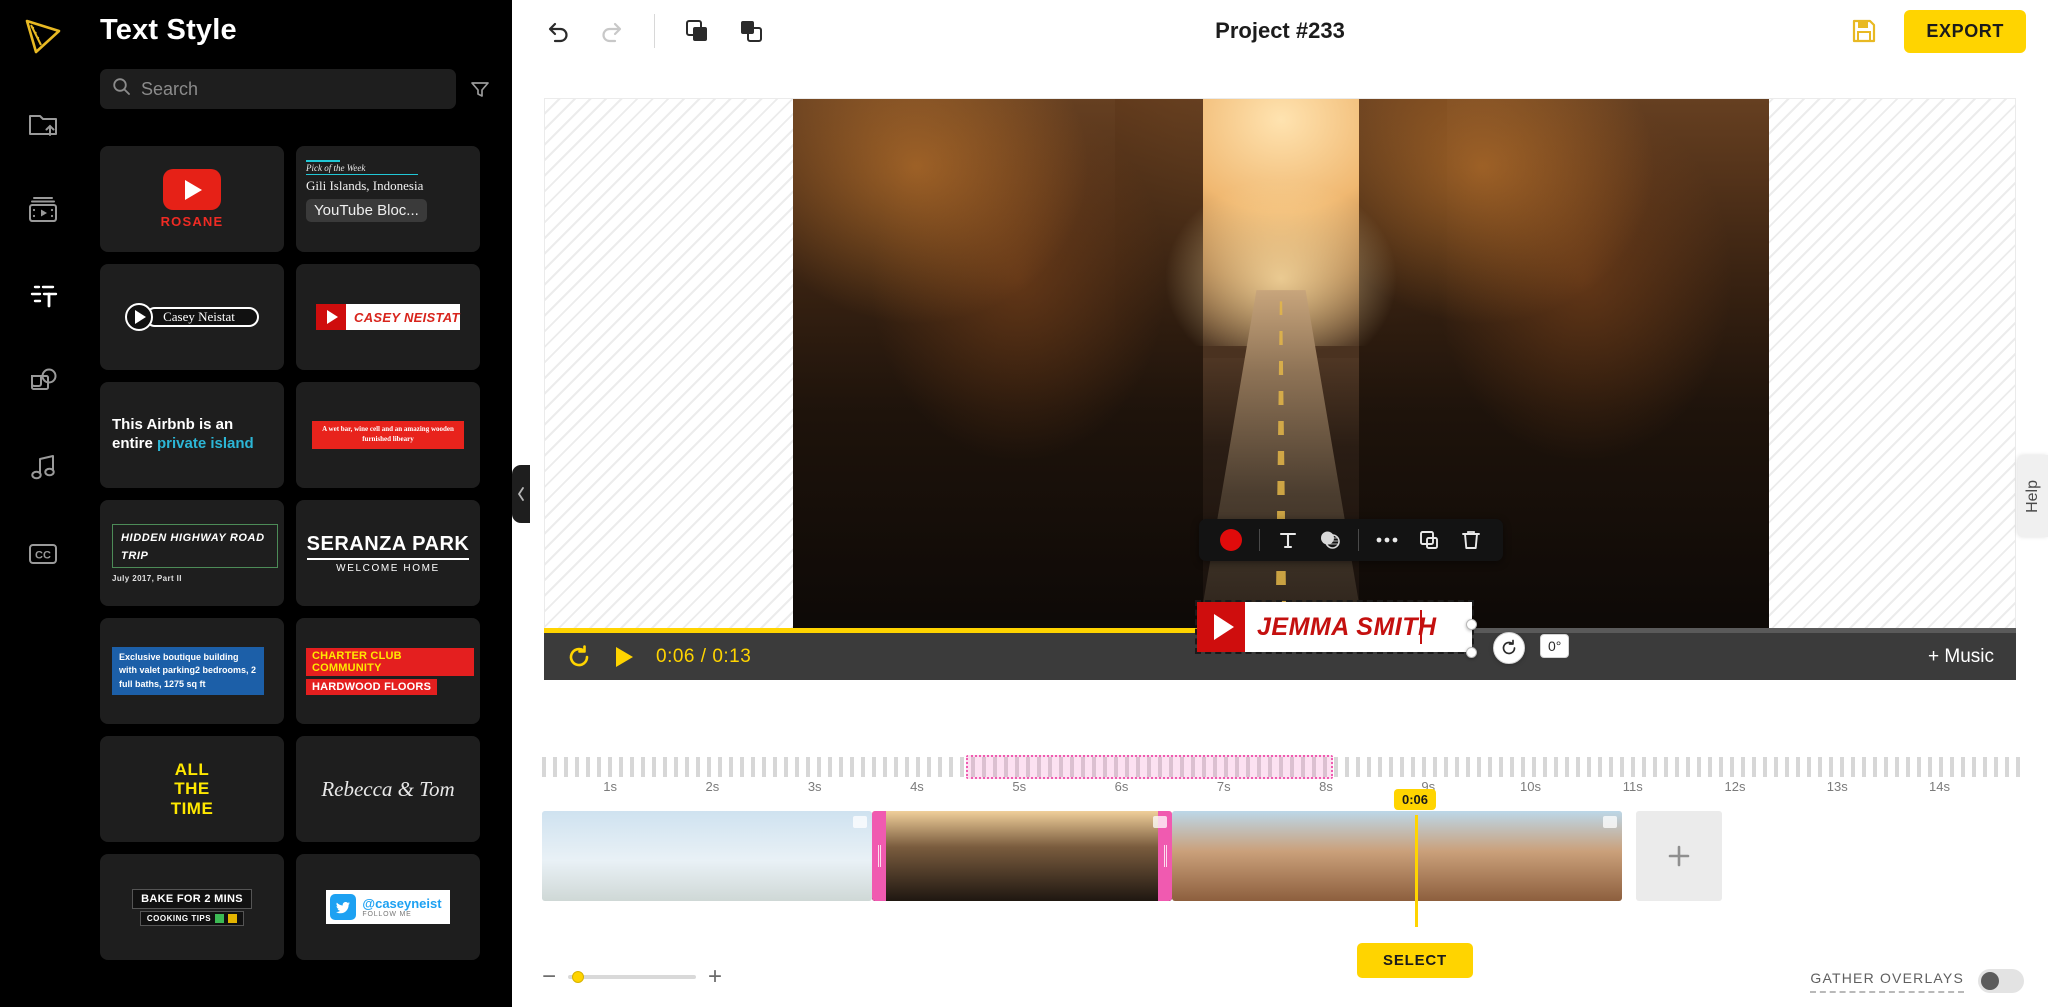  What do you see at coordinates (1530, 786) in the screenshot?
I see `ruler-label: 10s` at bounding box center [1530, 786].